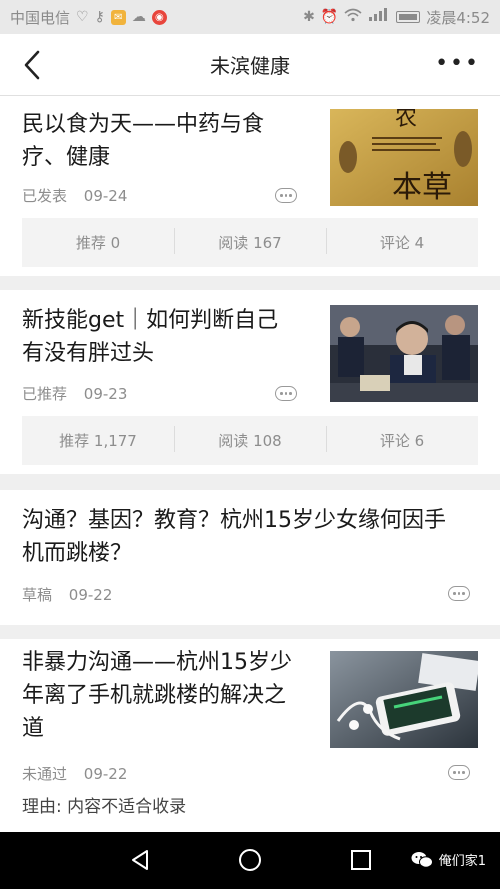  I want to click on herbal-book-image: 本草 农, so click(404, 157).